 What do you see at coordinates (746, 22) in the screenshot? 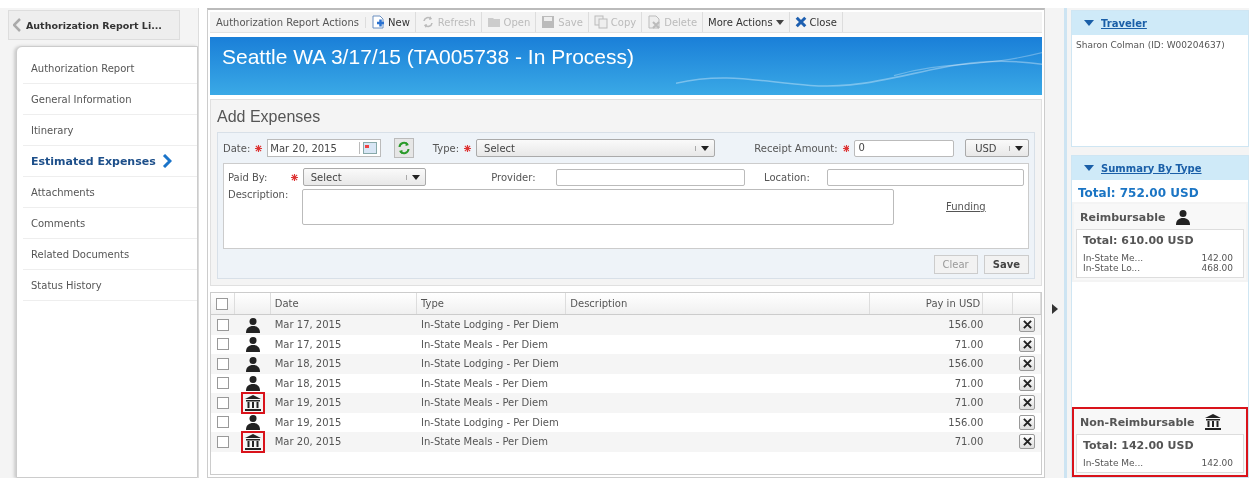
I see `toolbar-button: More Actions` at bounding box center [746, 22].